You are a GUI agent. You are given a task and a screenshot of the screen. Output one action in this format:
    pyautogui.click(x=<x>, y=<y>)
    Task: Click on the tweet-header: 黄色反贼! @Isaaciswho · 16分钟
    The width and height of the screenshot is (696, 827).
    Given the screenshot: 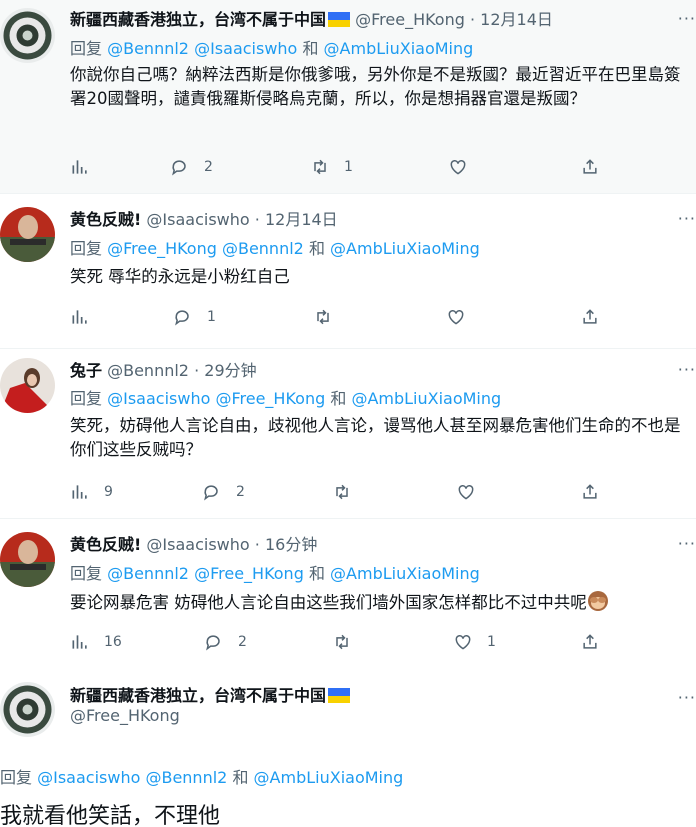 What is the action you would take?
    pyautogui.click(x=193, y=545)
    